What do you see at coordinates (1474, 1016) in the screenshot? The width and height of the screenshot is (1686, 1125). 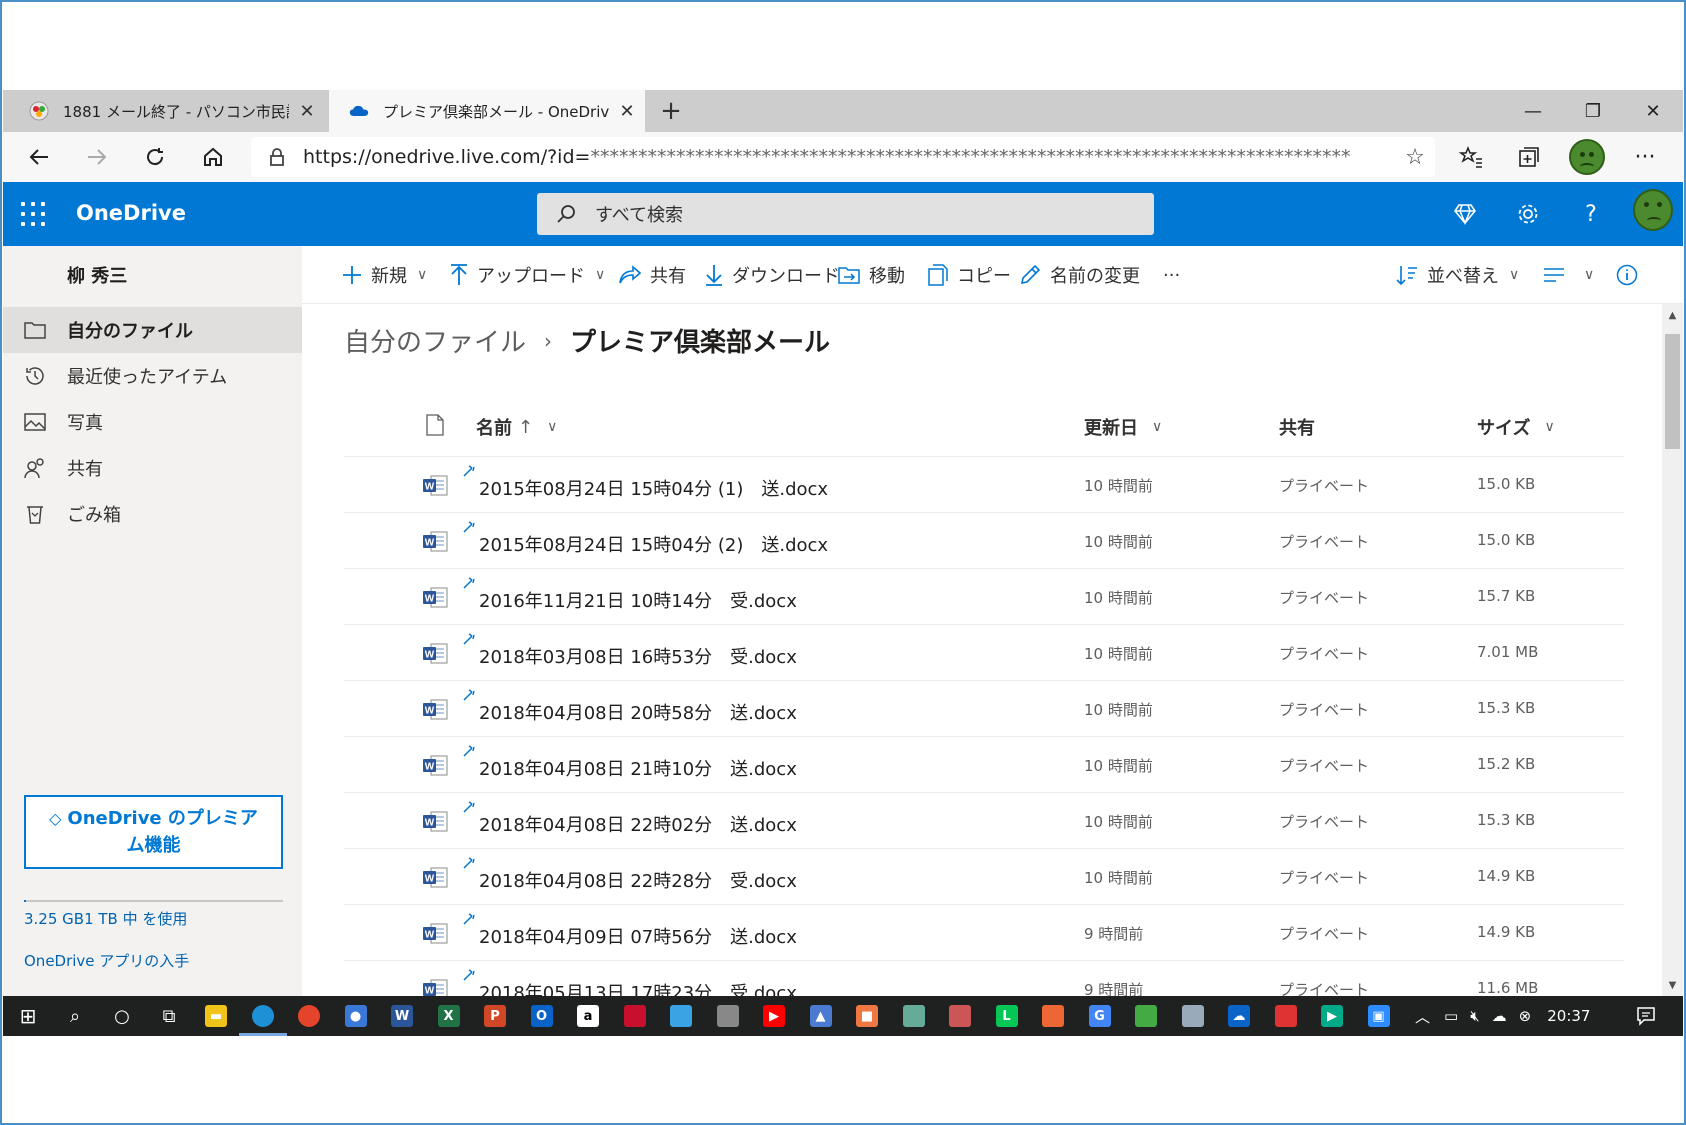 I see `volume-muted-icon: 🔇︎` at bounding box center [1474, 1016].